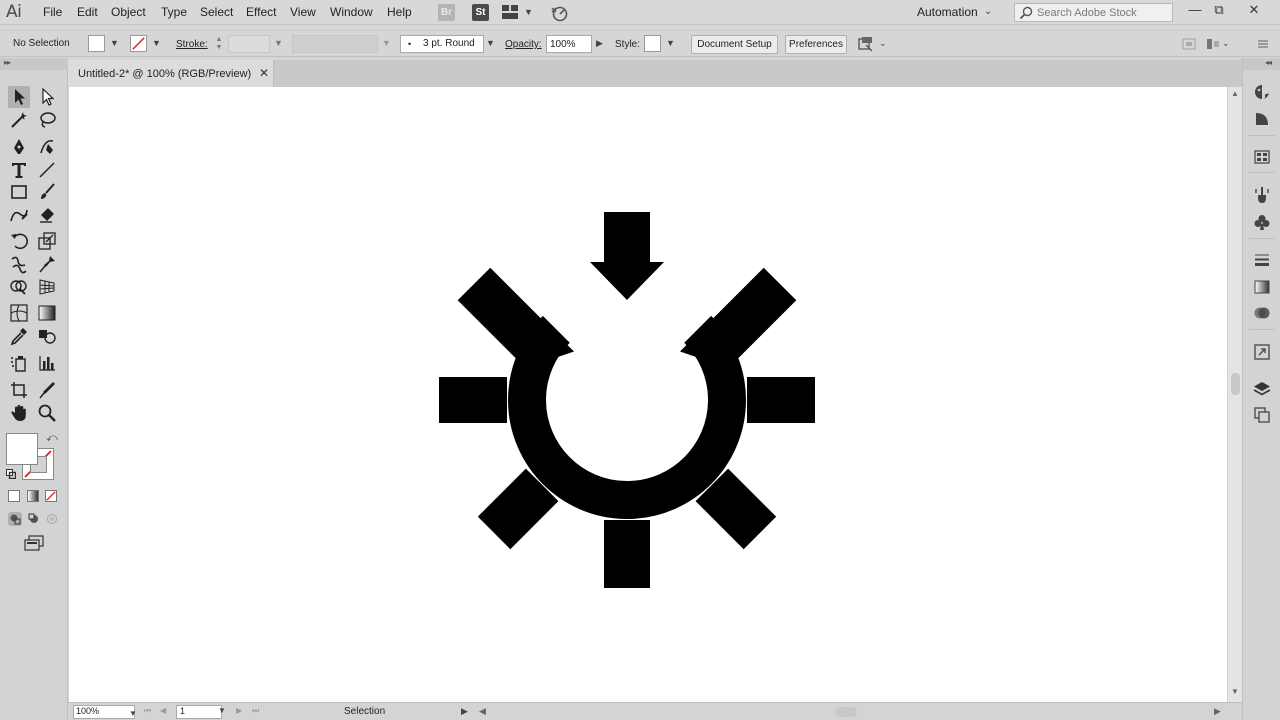 The width and height of the screenshot is (1280, 720). What do you see at coordinates (11, 474) in the screenshot?
I see `default-fill-stroke-icon` at bounding box center [11, 474].